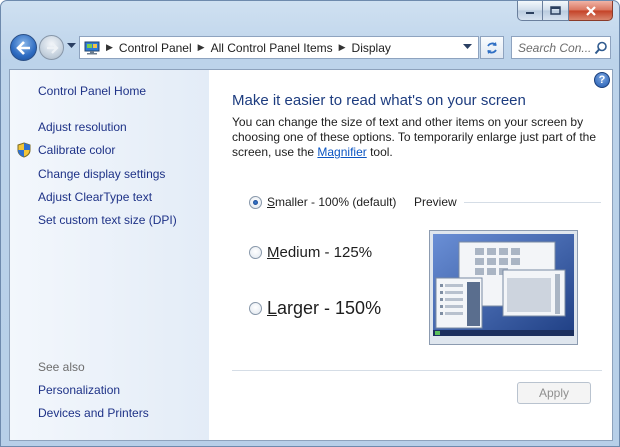 This screenshot has width=620, height=447. I want to click on caption-buttons, so click(565, 11).